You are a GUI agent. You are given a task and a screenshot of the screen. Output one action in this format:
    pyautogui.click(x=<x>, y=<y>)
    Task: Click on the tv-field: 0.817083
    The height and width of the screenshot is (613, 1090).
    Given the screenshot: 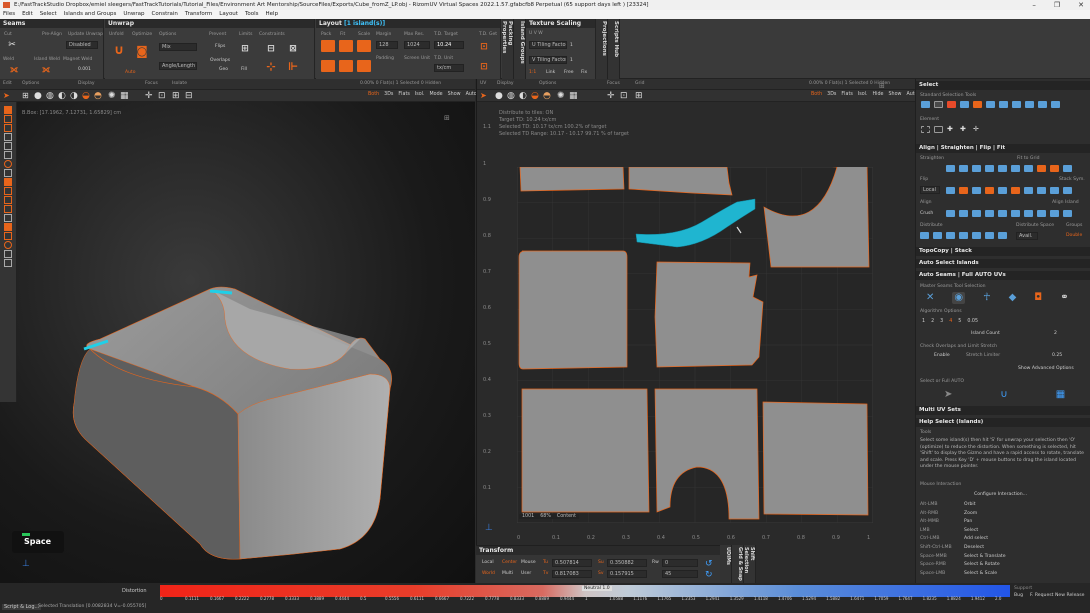 What is the action you would take?
    pyautogui.click(x=572, y=574)
    